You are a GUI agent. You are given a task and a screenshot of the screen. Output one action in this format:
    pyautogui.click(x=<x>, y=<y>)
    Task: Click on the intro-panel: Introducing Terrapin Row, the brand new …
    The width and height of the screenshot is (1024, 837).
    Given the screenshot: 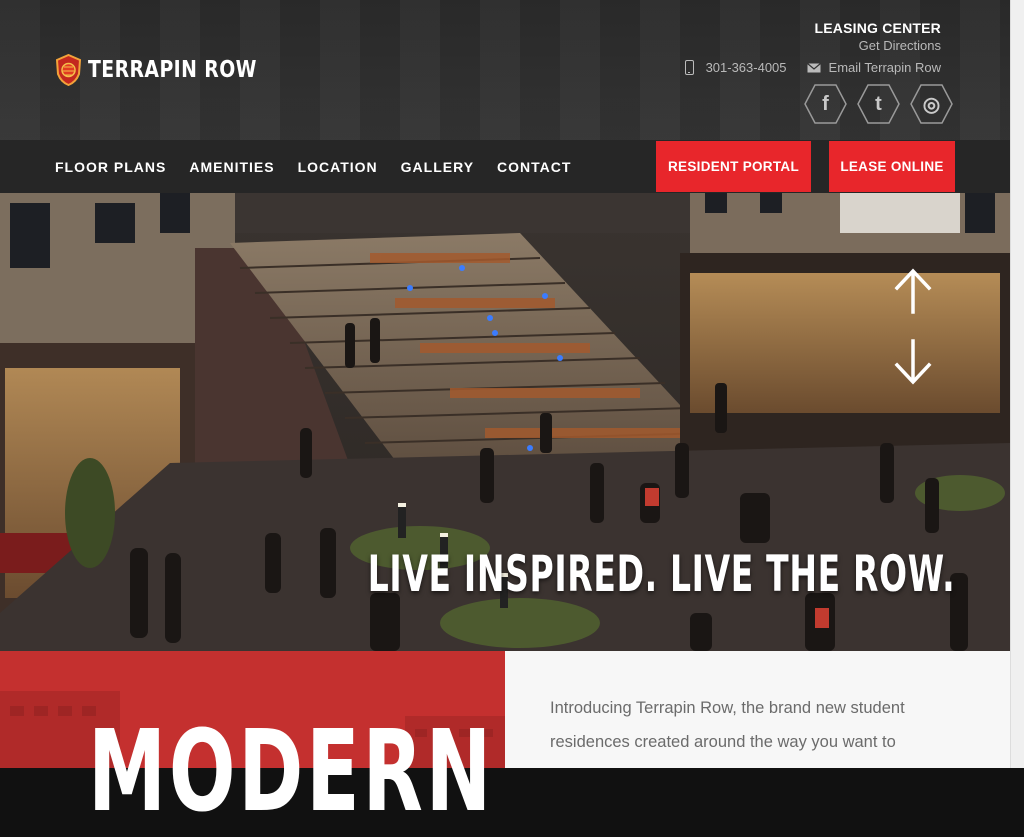 What is the action you would take?
    pyautogui.click(x=757, y=709)
    